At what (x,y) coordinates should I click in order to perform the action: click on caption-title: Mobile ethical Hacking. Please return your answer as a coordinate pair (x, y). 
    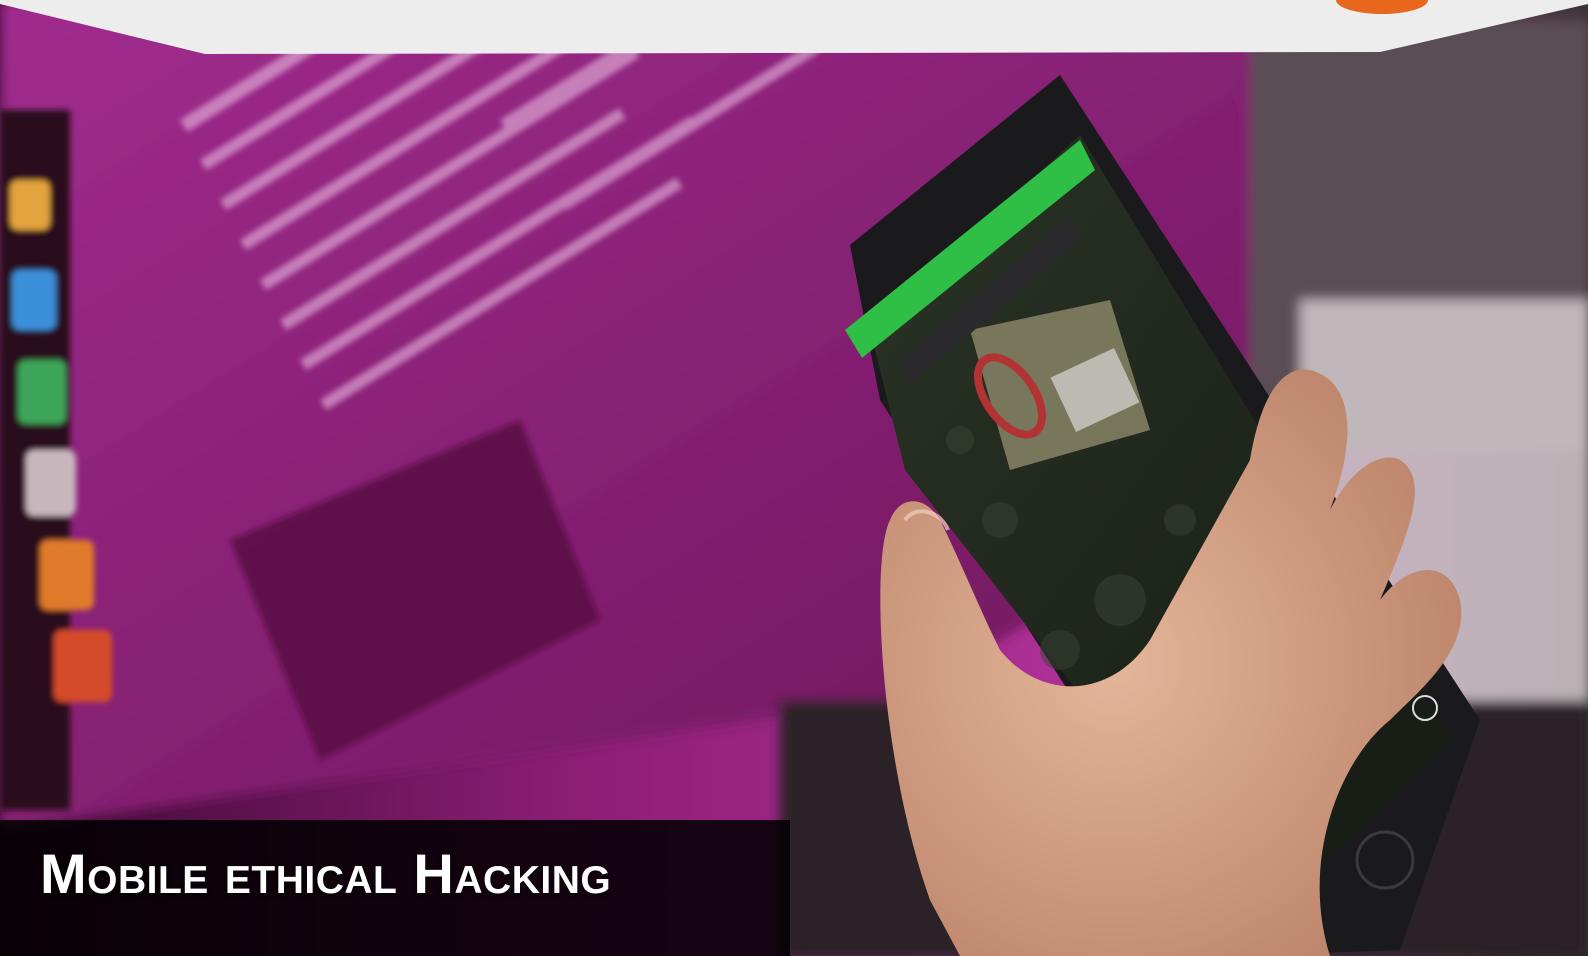
    Looking at the image, I should click on (326, 873).